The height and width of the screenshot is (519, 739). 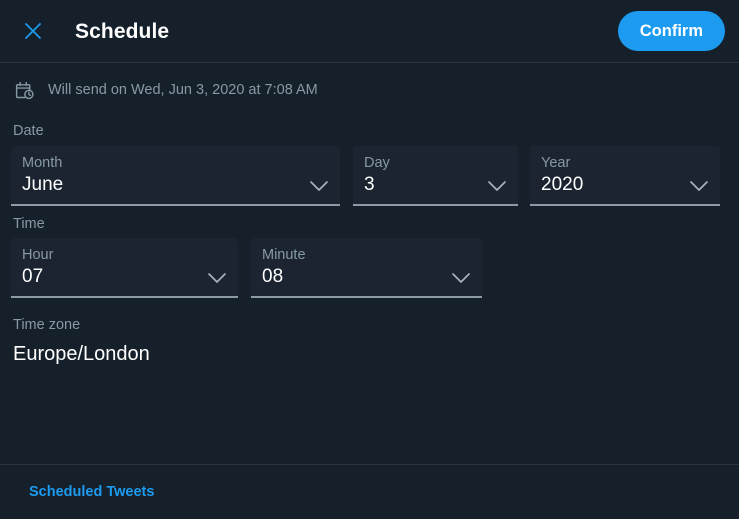 I want to click on confirm-button: Confirm, so click(x=671, y=31).